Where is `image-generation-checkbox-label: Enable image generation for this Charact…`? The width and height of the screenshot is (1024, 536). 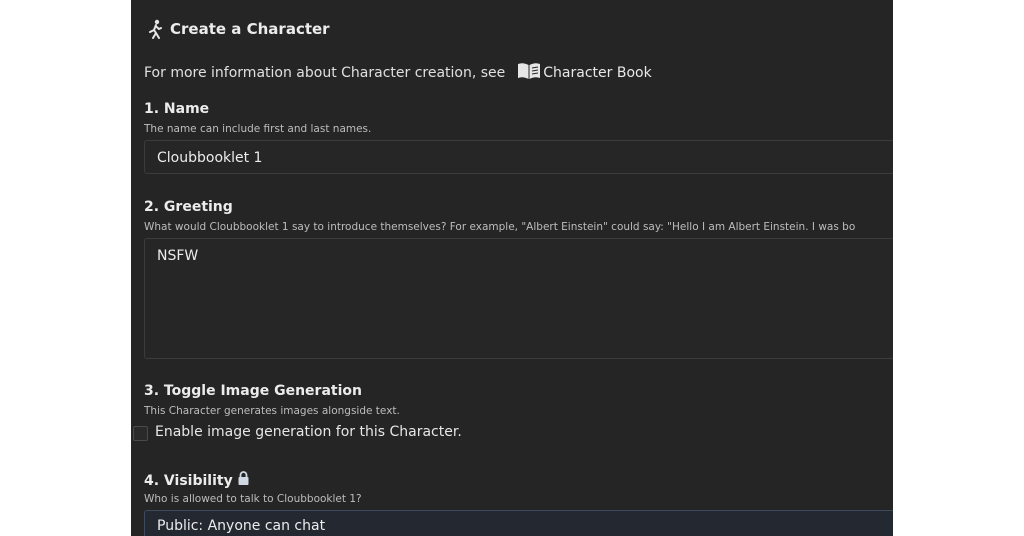 image-generation-checkbox-label: Enable image generation for this Charact… is located at coordinates (308, 432).